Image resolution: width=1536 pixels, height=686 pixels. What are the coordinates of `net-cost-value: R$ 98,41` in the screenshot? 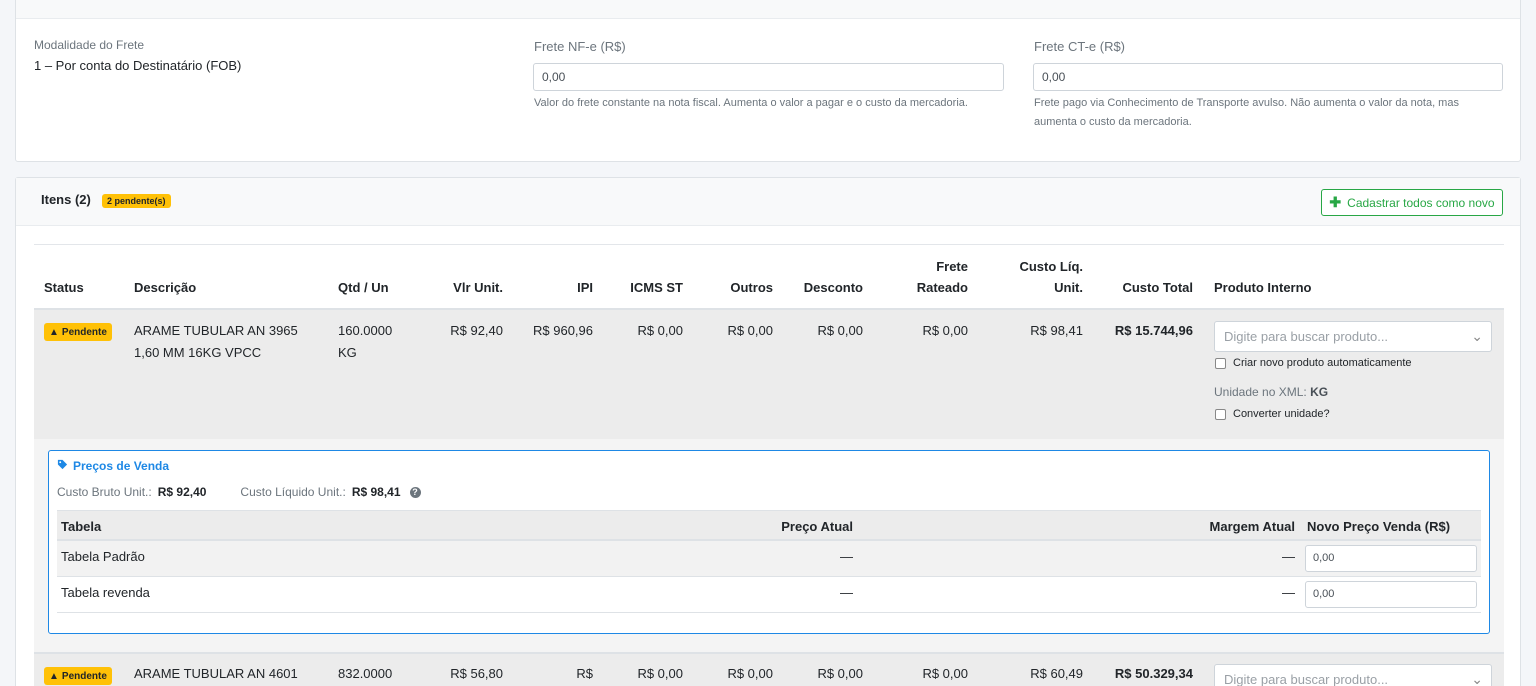 It's located at (376, 492).